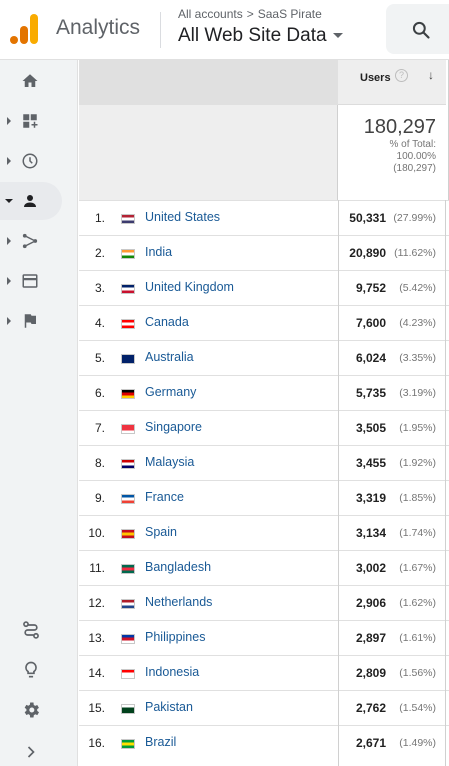 The height and width of the screenshot is (766, 449). I want to click on table-row: 3. United Kingdom 9,752 (5.42%), so click(264, 287).